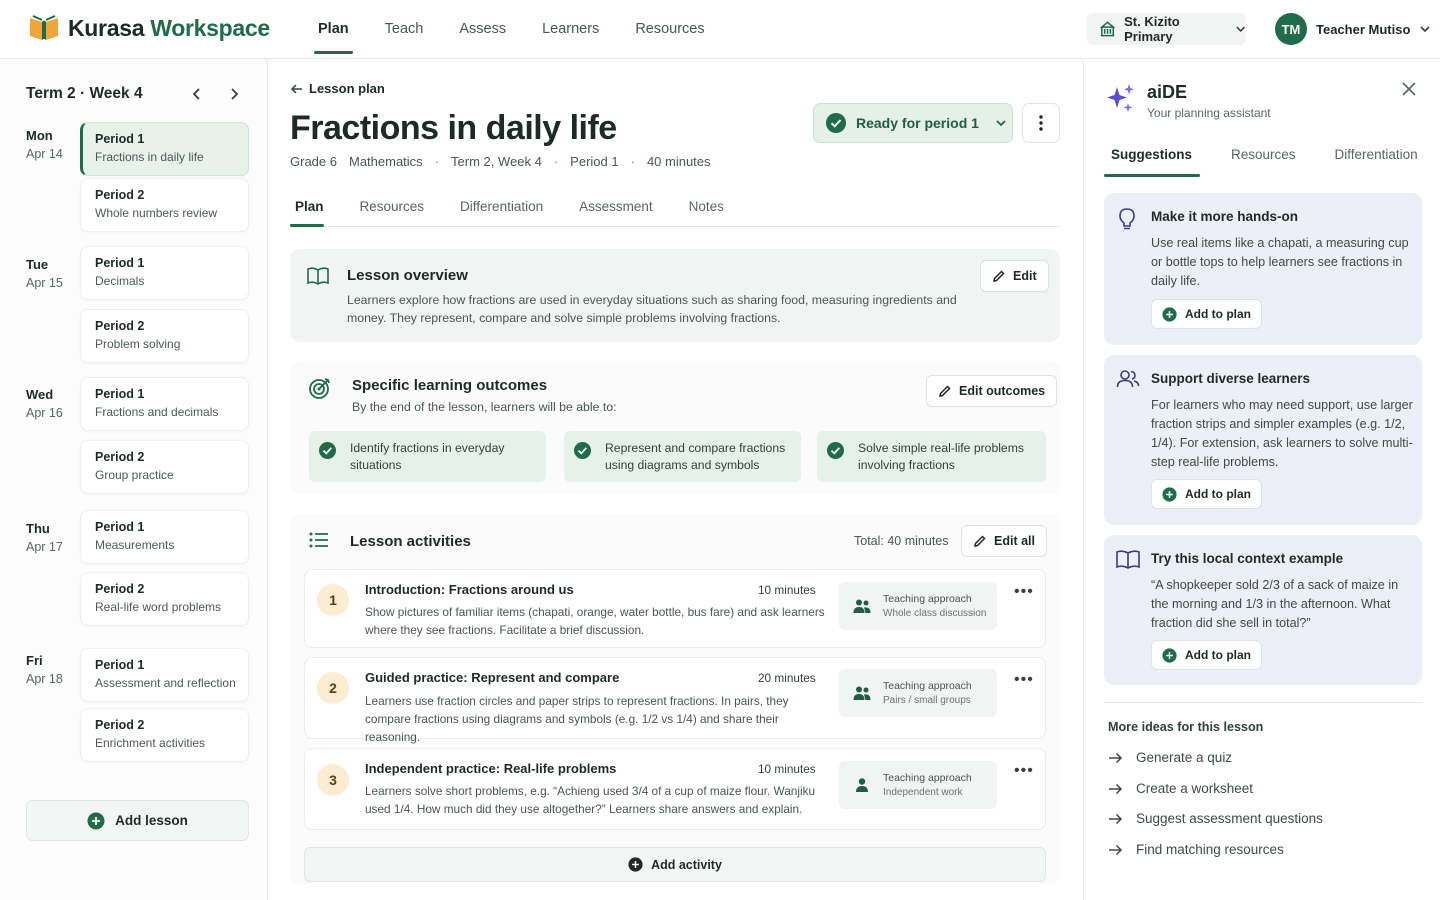 Image resolution: width=1440 pixels, height=900 pixels. I want to click on tab-suggestions: Suggestions, so click(1152, 162).